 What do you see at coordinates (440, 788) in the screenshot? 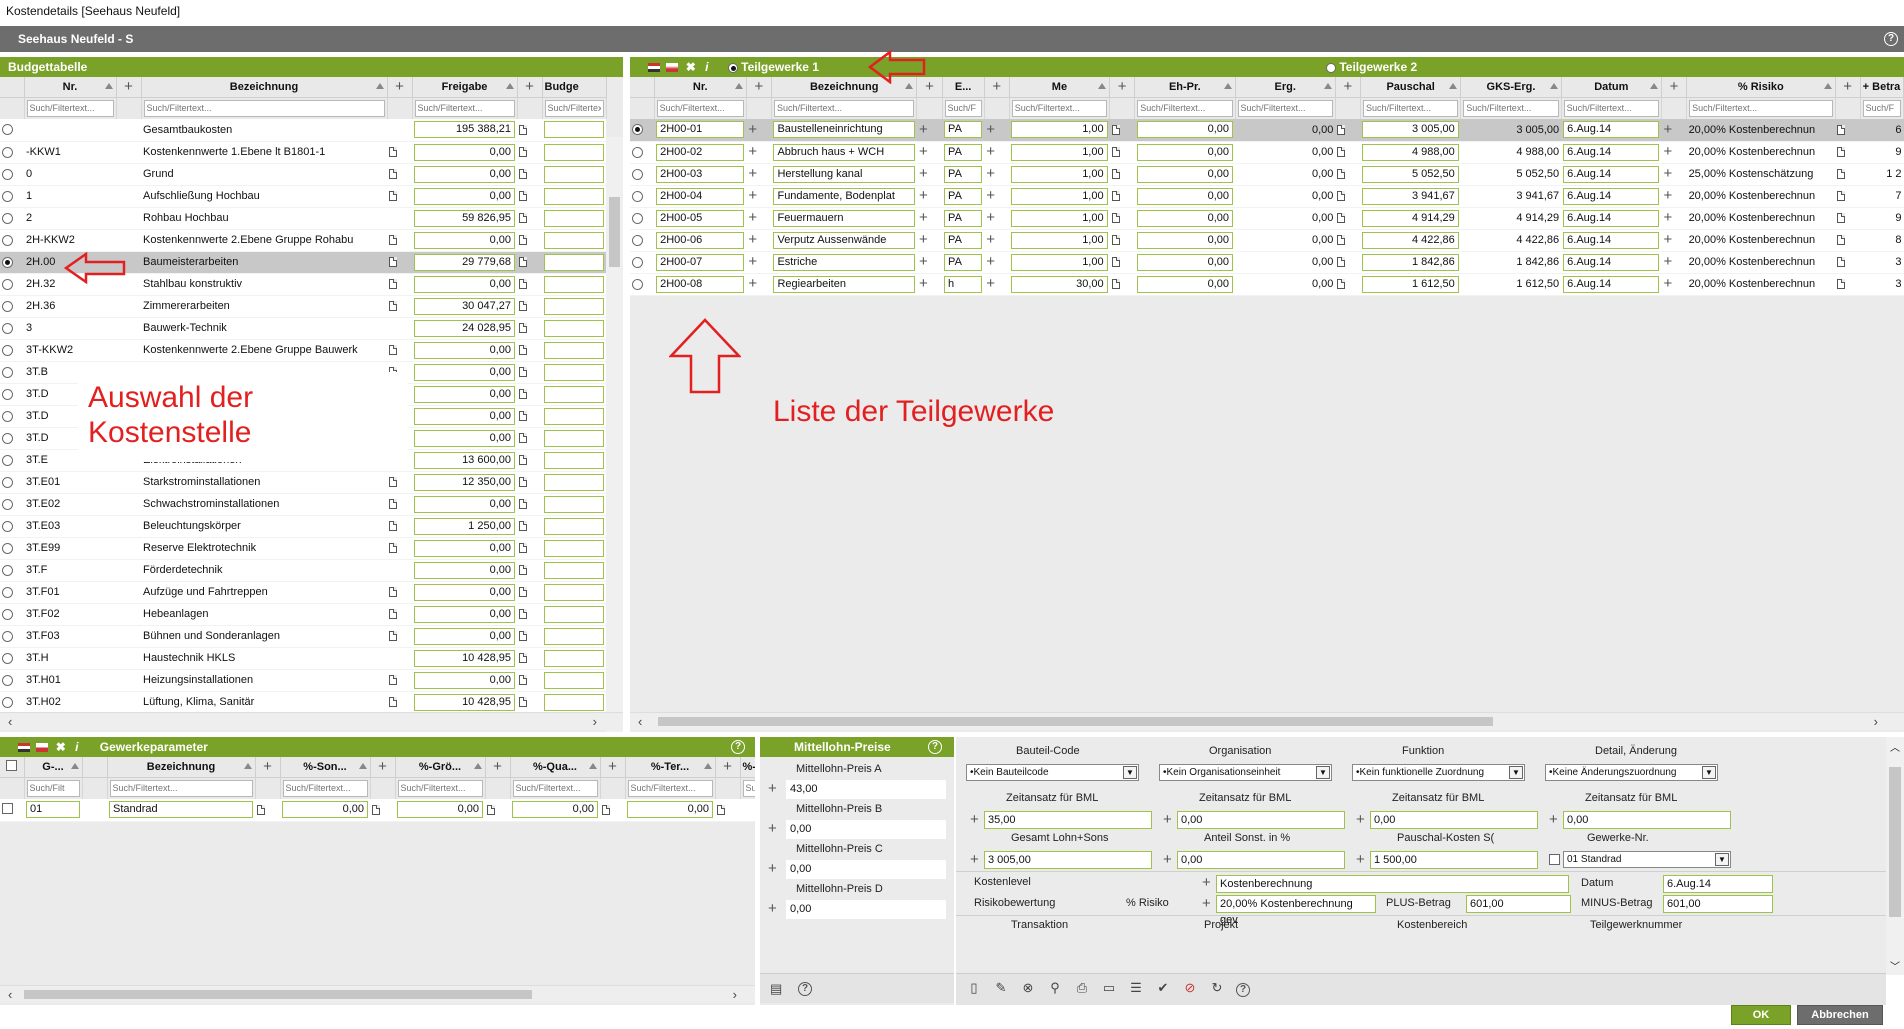
I see `filter-gro-input` at bounding box center [440, 788].